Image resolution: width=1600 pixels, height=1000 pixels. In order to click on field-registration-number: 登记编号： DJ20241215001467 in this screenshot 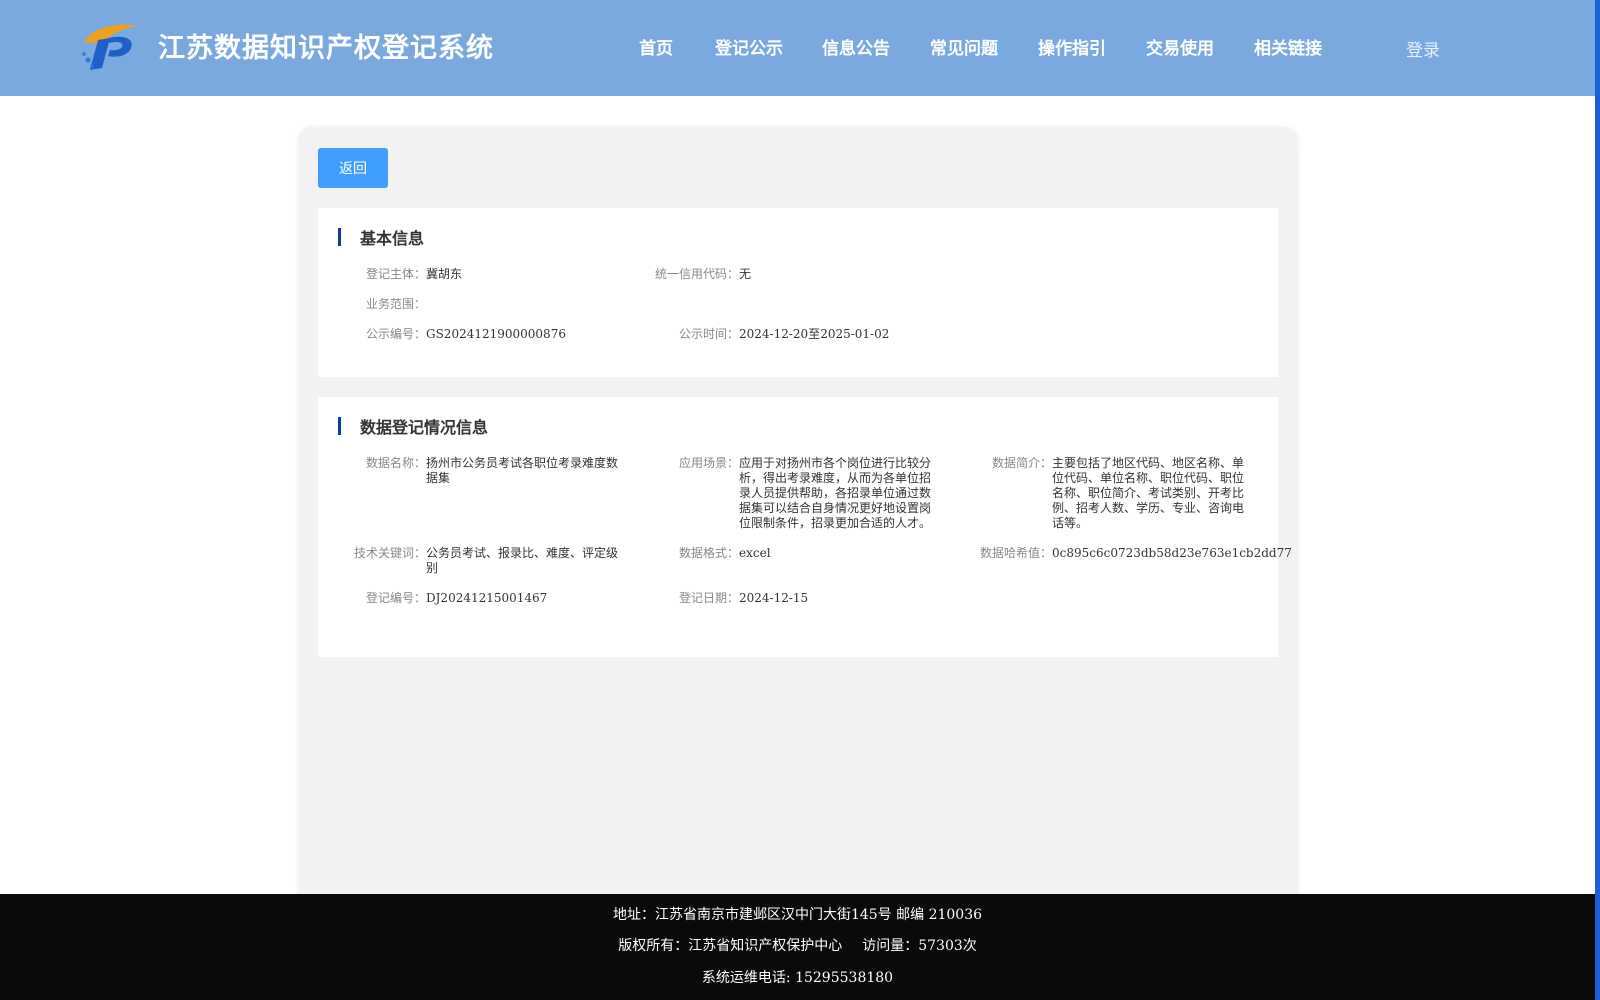, I will do `click(489, 598)`.